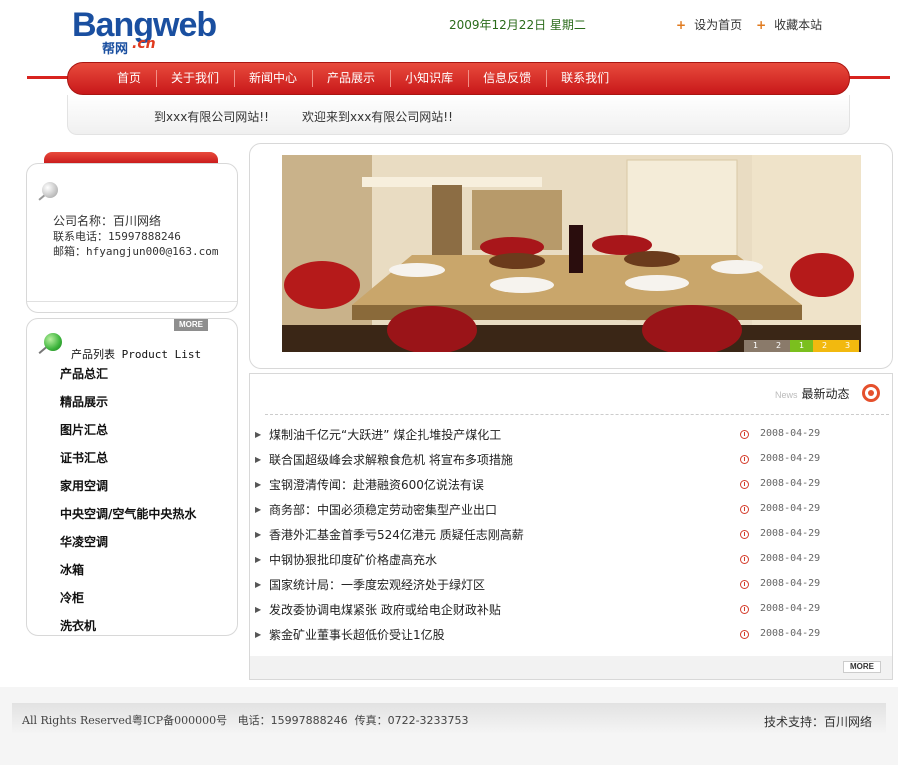 Image resolution: width=898 pixels, height=765 pixels. Describe the element at coordinates (585, 78) in the screenshot. I see `nav-item-contact: 联系我们` at that location.